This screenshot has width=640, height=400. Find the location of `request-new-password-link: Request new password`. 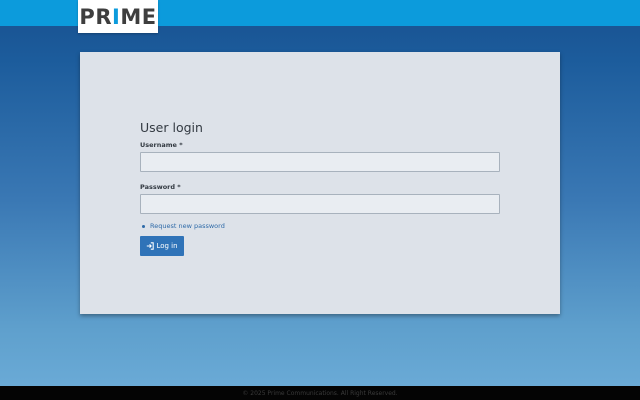

request-new-password-link: Request new password is located at coordinates (321, 226).